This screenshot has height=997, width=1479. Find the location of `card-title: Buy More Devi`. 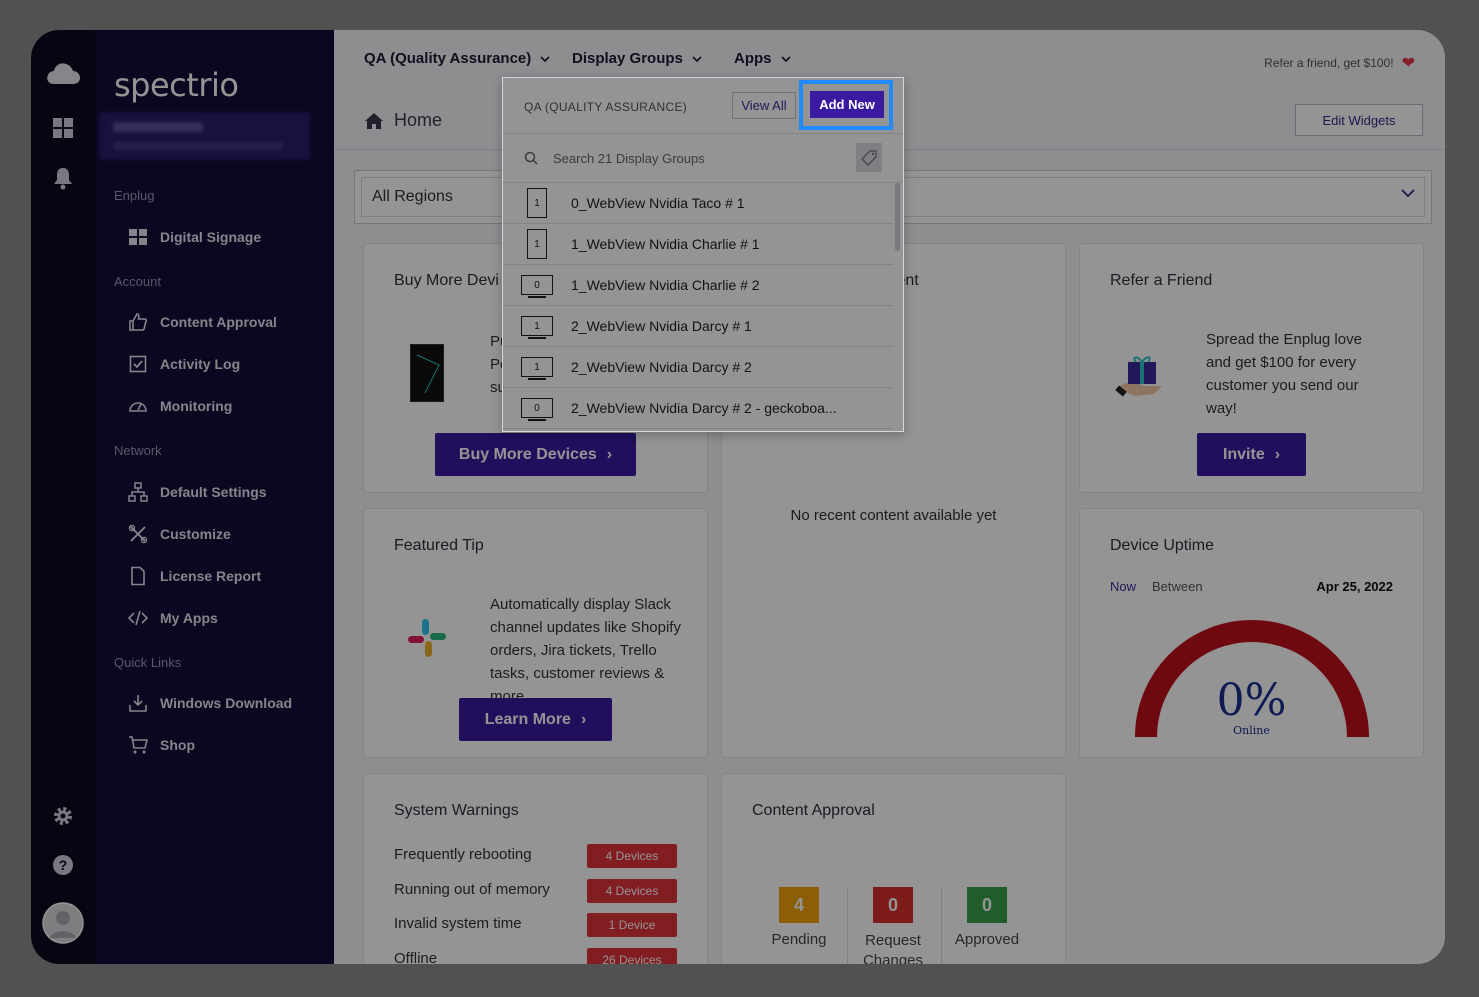

card-title: Buy More Devi is located at coordinates (446, 280).